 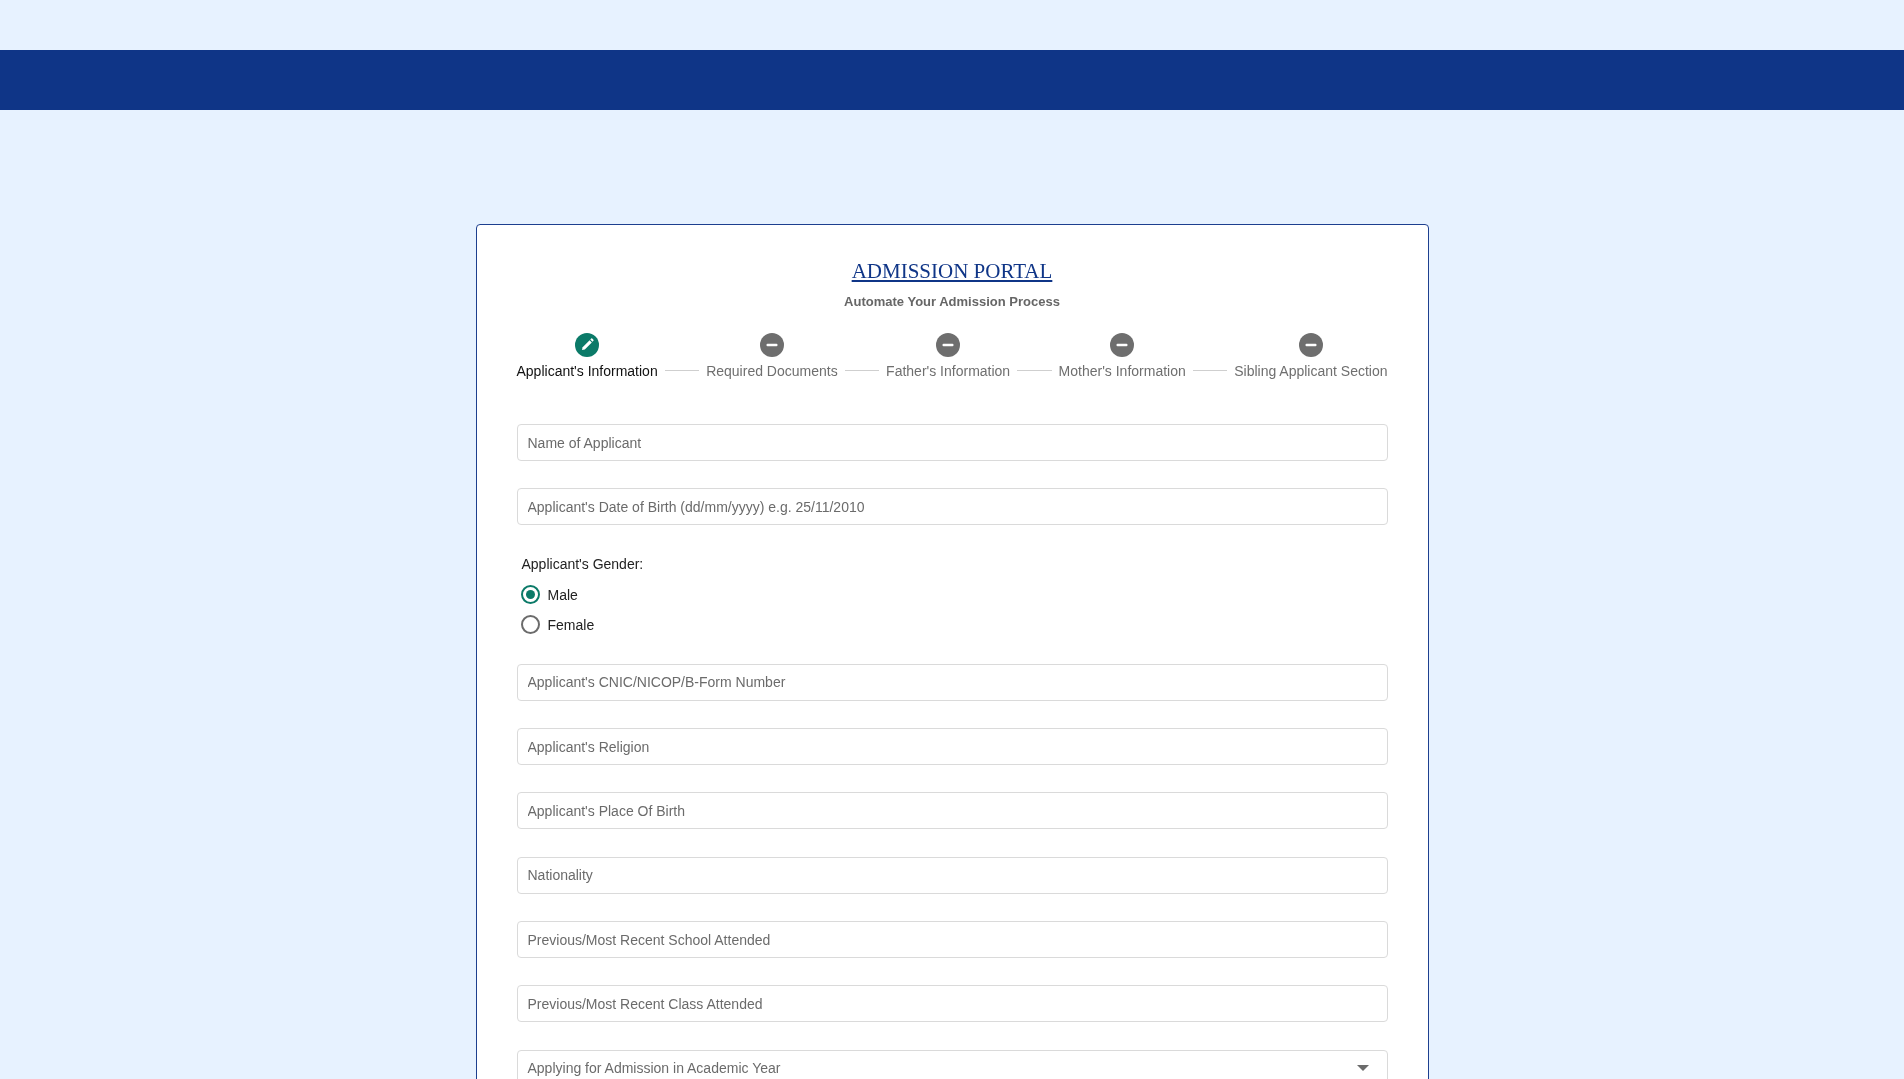 I want to click on text-input-field: Applicant's CNIC/NICOP/B-Form Number, so click(x=952, y=682).